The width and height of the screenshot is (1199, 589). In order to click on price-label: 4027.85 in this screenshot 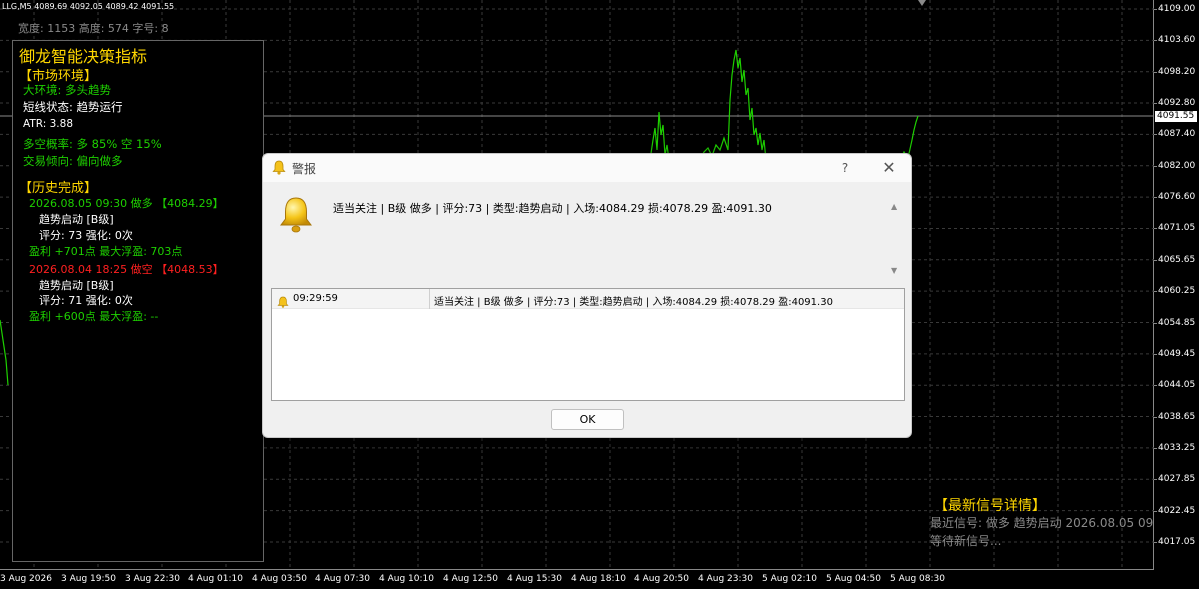, I will do `click(1177, 479)`.